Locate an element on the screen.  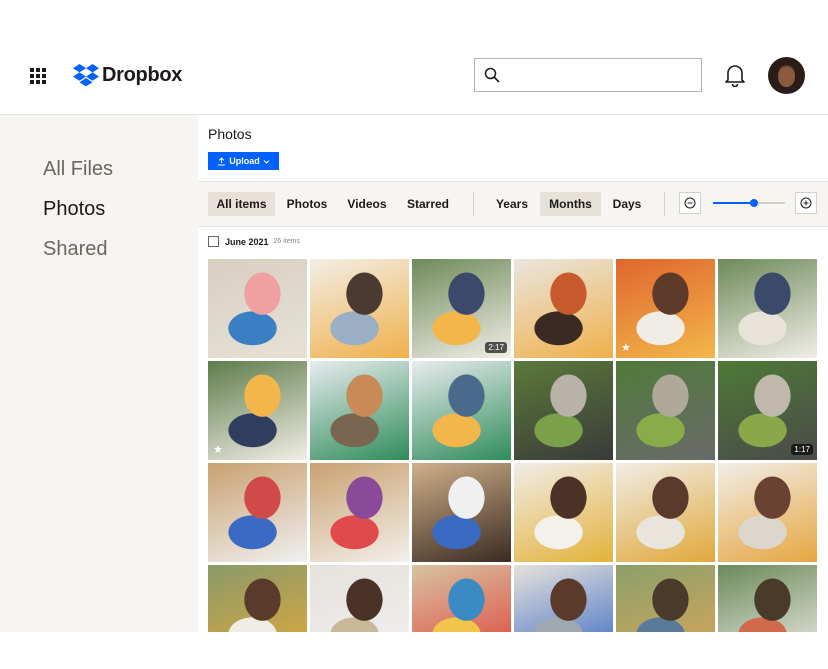
upload-label: Upload is located at coordinates (244, 161).